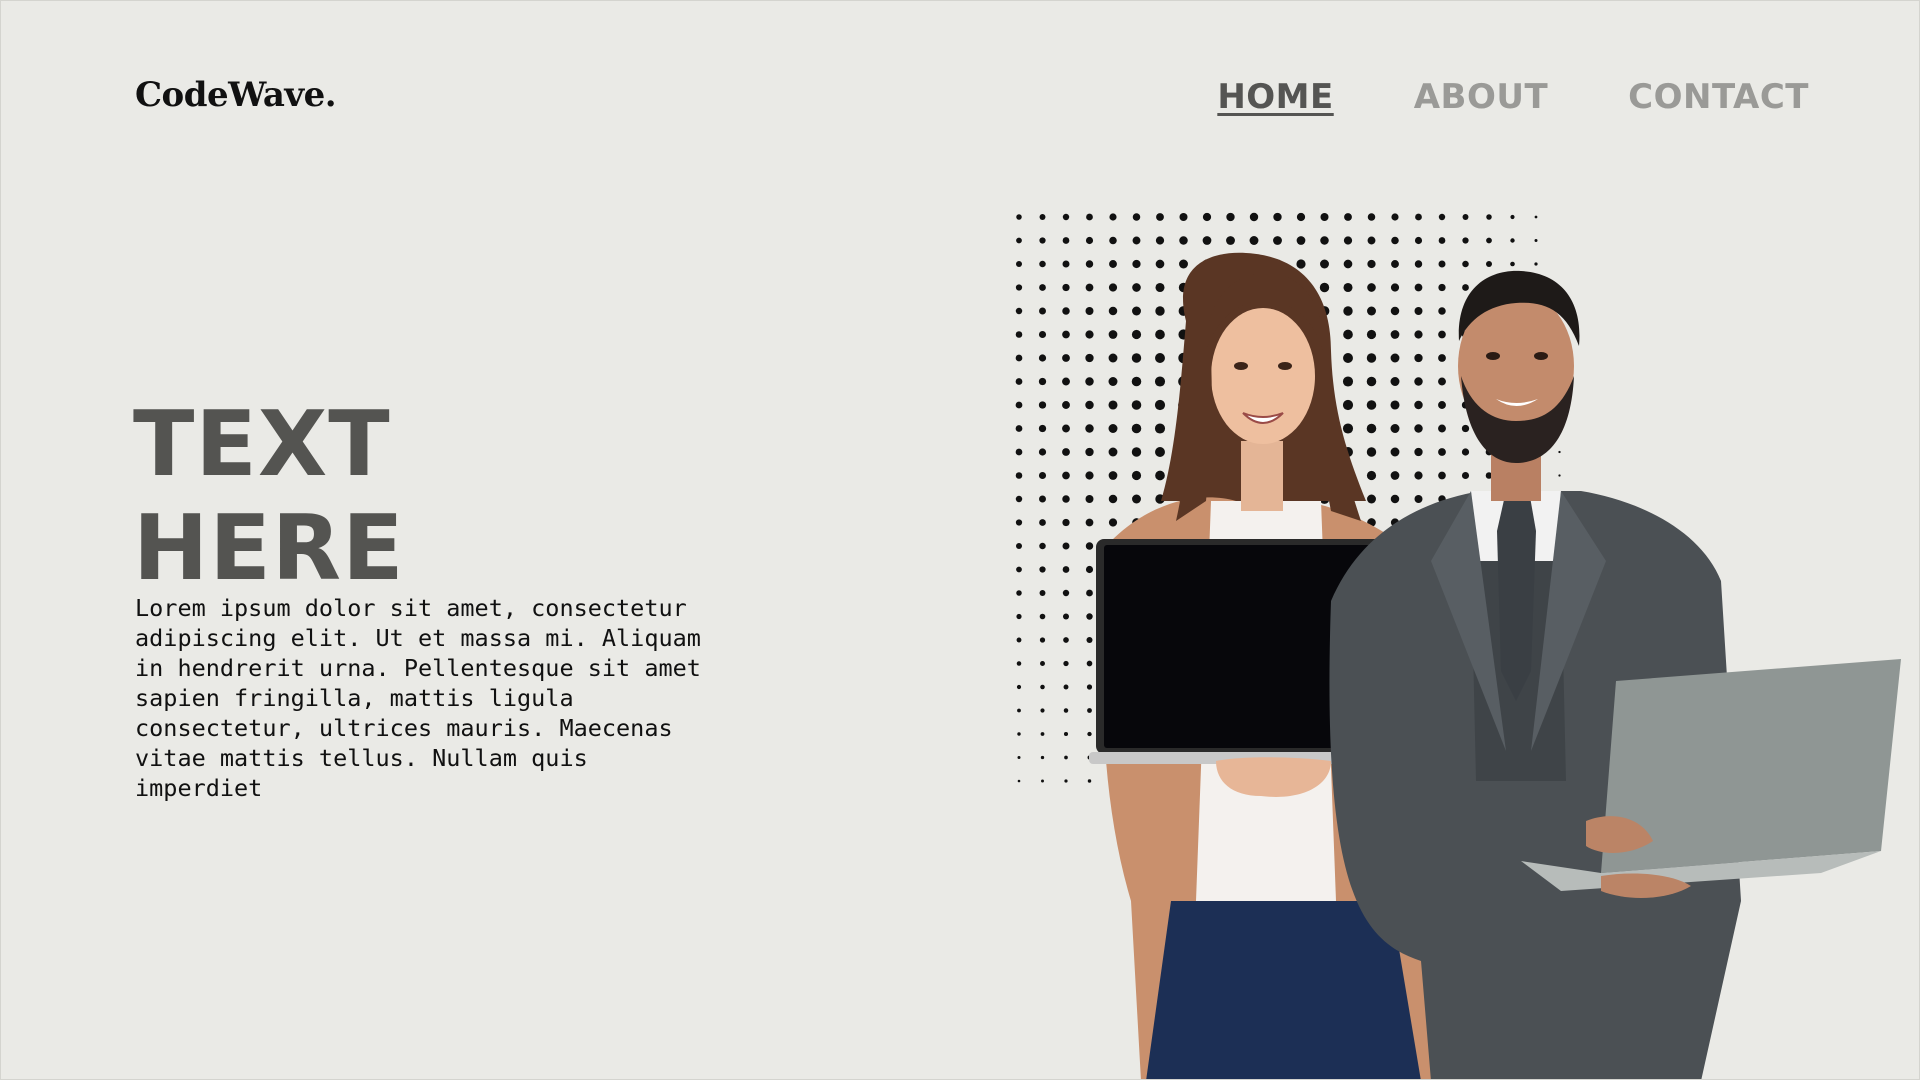 Image resolution: width=1920 pixels, height=1080 pixels. I want to click on nav-about-link: ABOUT, so click(1481, 97).